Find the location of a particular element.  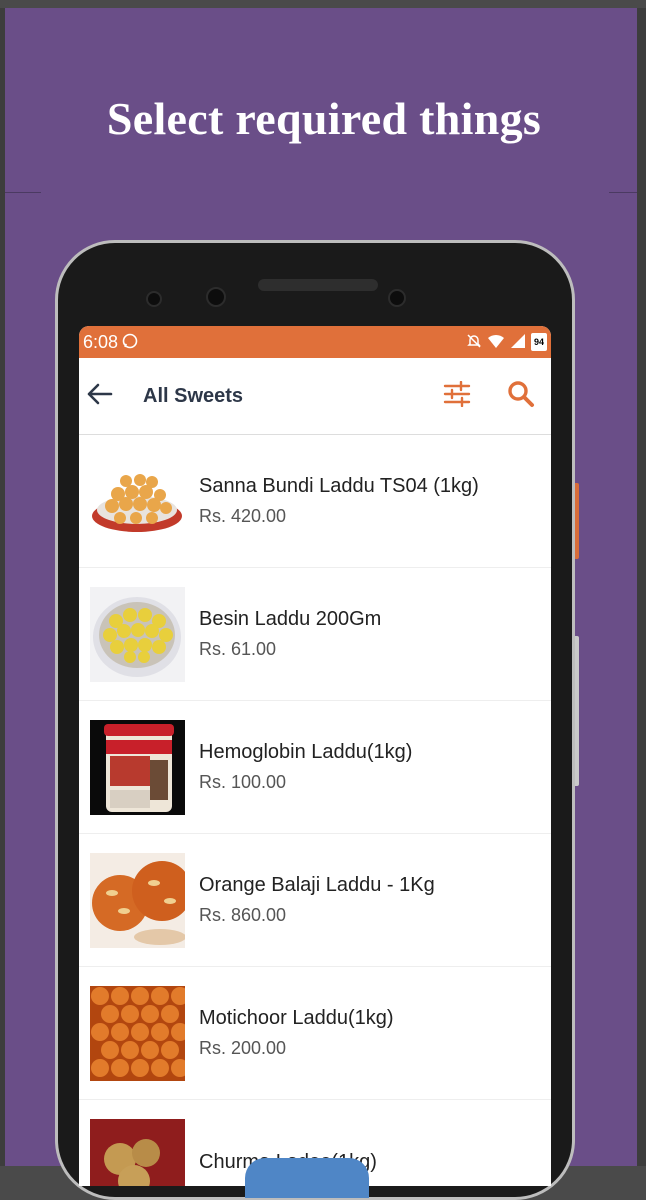

filter-sliders-icon is located at coordinates (457, 396).